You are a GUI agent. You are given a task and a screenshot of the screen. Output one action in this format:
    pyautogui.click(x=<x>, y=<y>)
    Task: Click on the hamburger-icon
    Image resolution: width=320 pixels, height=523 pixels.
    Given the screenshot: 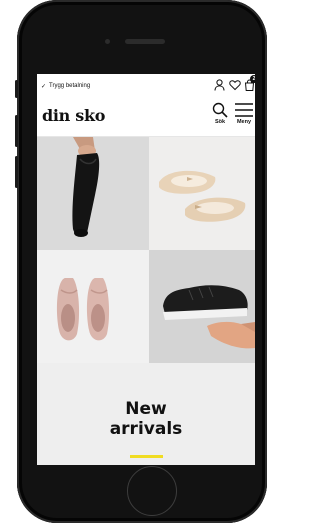 What is the action you would take?
    pyautogui.click(x=244, y=110)
    